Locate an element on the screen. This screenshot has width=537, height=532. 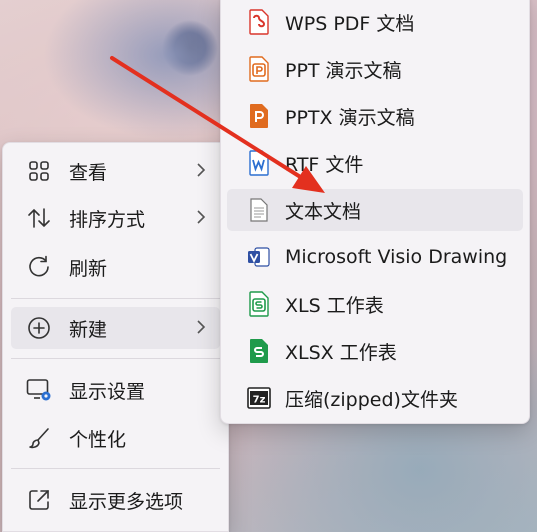
submenu-item-visio: Microsoft Visio Drawing is located at coordinates (375, 257).